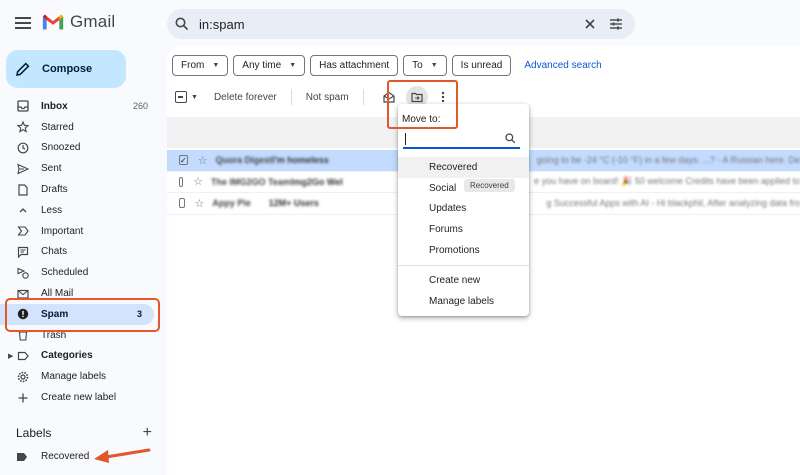 This screenshot has height=475, width=800. What do you see at coordinates (84, 433) in the screenshot?
I see `labels-section-header: Labels +` at bounding box center [84, 433].